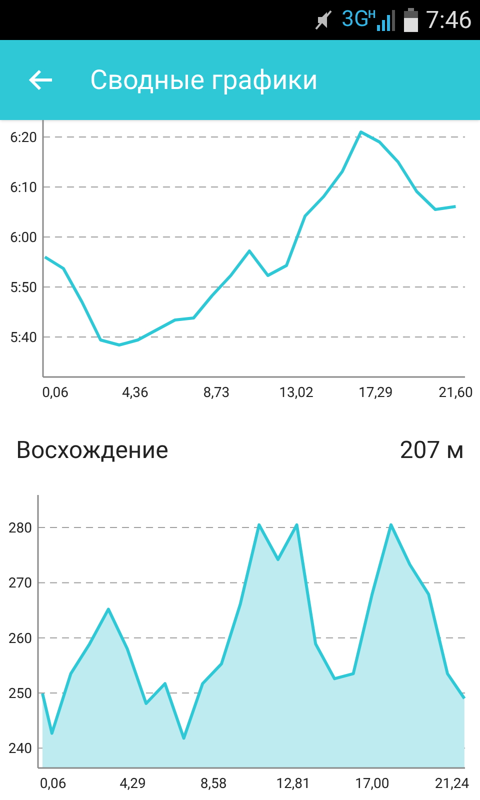 This screenshot has height=800, width=480. What do you see at coordinates (23, 238) in the screenshot?
I see `y-axis-label: 6:00` at bounding box center [23, 238].